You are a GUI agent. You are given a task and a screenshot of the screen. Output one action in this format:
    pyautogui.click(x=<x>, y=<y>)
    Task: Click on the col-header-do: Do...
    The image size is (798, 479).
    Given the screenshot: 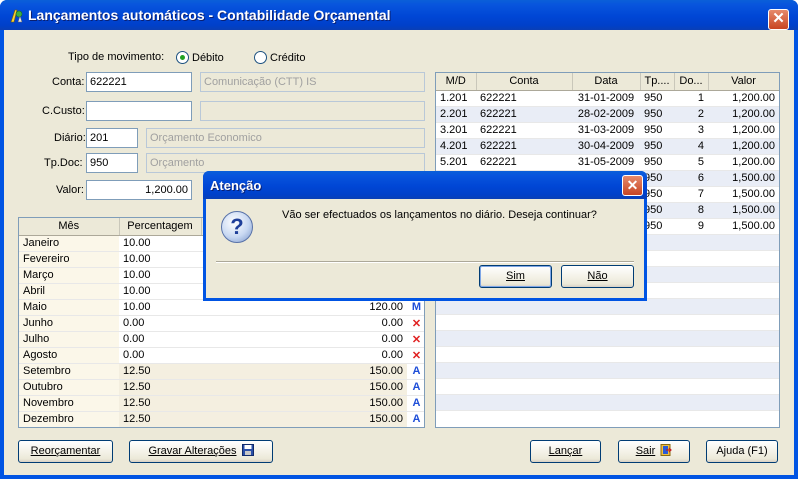 What is the action you would take?
    pyautogui.click(x=691, y=82)
    